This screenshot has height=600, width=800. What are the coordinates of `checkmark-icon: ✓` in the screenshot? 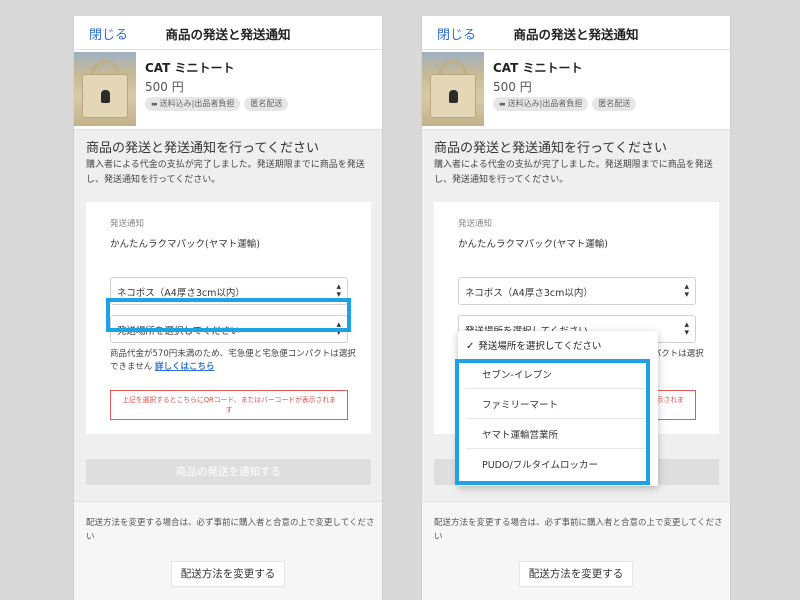 It's located at (470, 346).